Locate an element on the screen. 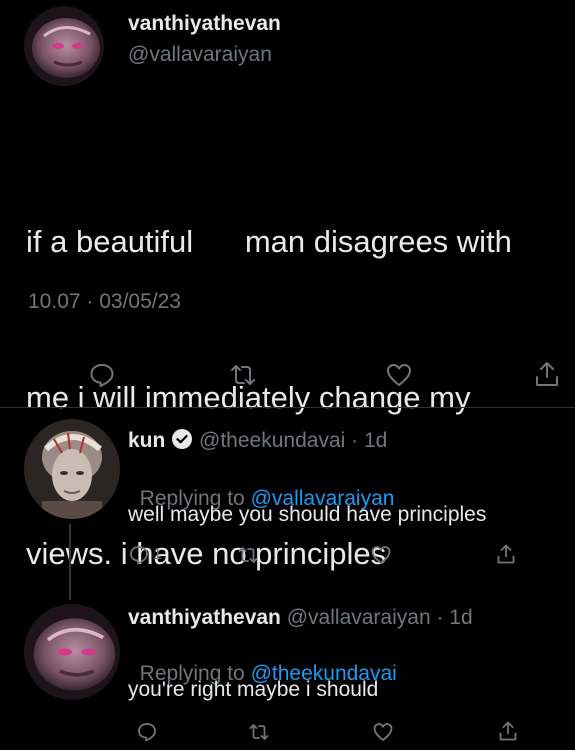 The width and height of the screenshot is (575, 750). reply-display-name: kun is located at coordinates (146, 440).